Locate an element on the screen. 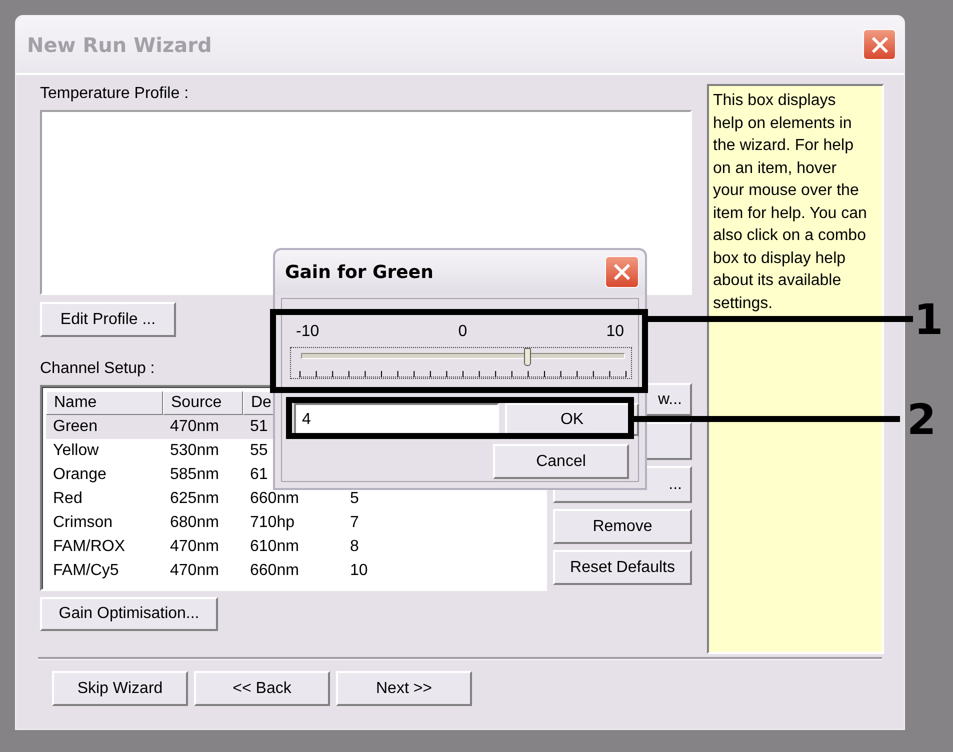 The image size is (953, 752). table-cell: FAM/Cy5 is located at coordinates (86, 570).